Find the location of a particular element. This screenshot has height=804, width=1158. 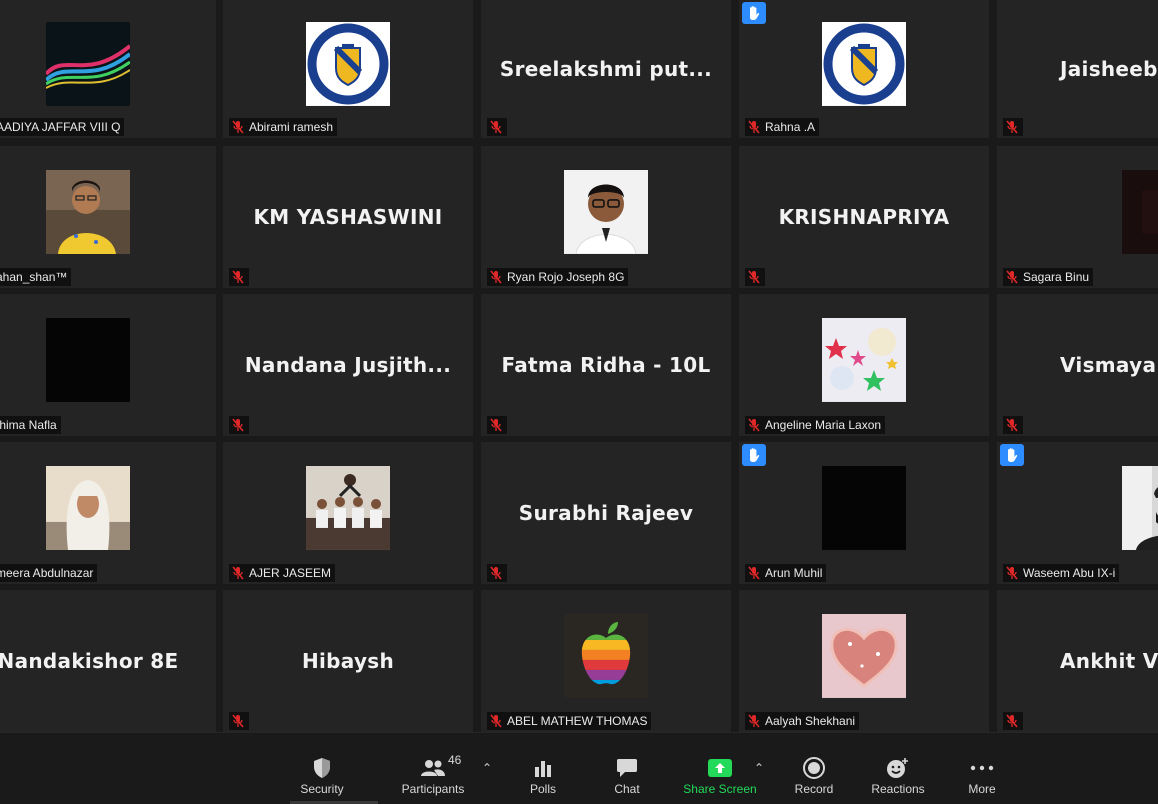

record-button: Record is located at coordinates (814, 768).